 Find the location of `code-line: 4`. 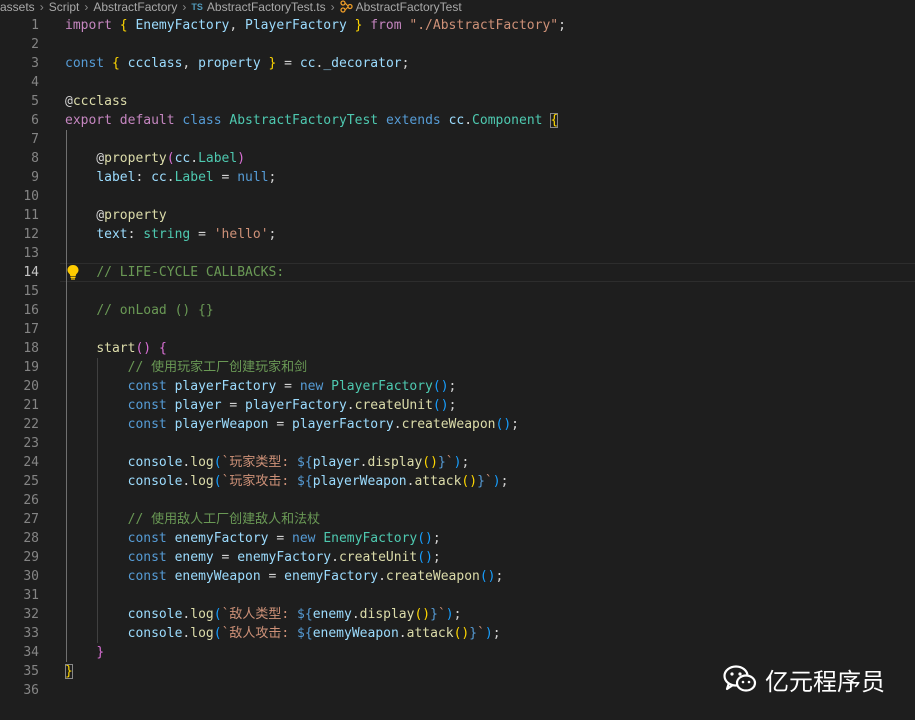

code-line: 4 is located at coordinates (457, 82).